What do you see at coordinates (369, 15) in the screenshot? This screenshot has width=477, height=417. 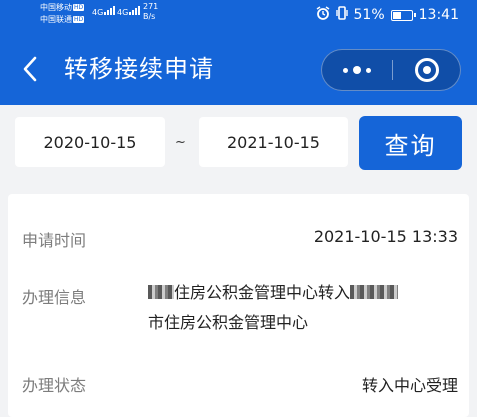 I see `battery-percent: 51%` at bounding box center [369, 15].